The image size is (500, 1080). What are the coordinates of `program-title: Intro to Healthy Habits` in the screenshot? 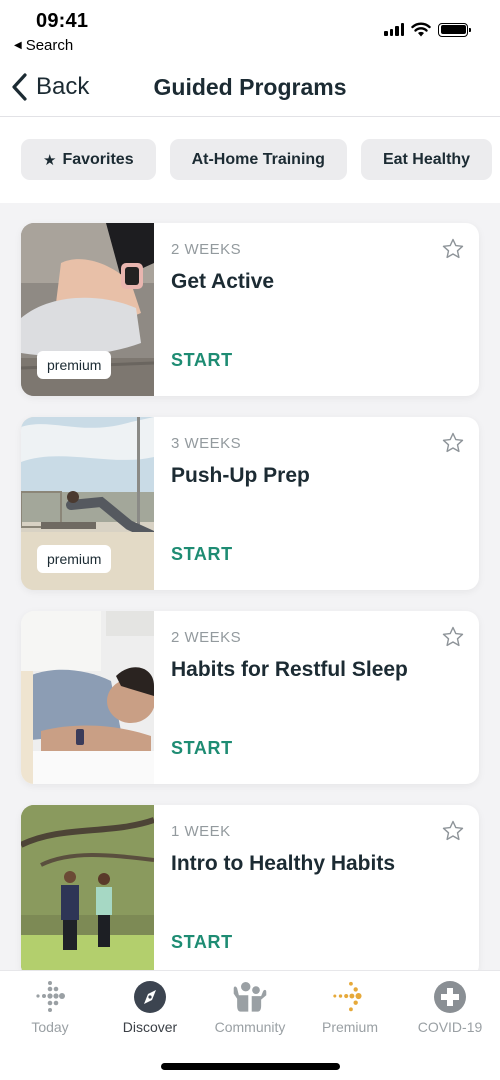 It's located at (283, 863).